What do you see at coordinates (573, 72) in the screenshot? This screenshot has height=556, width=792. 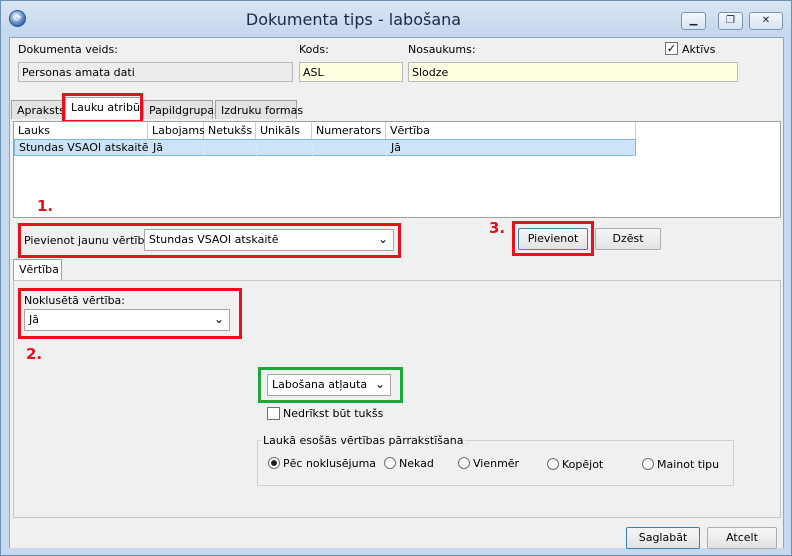 I see `name-input: Slodze` at bounding box center [573, 72].